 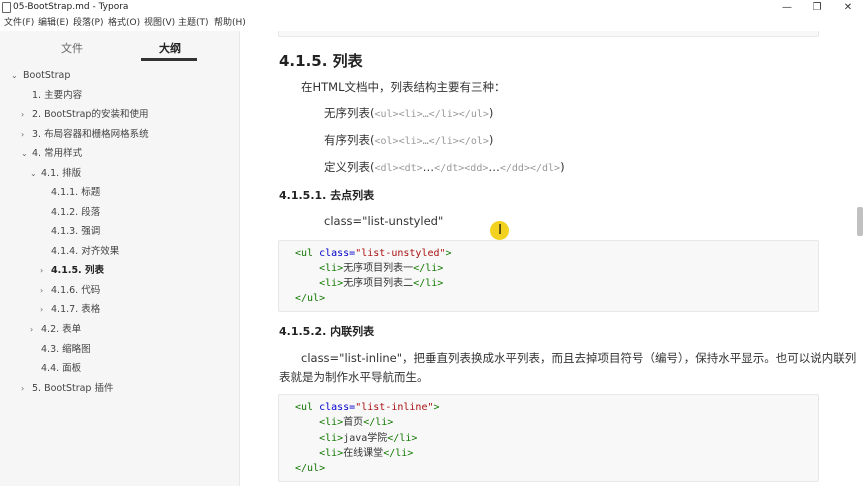 What do you see at coordinates (57, 153) in the screenshot?
I see `outline-item: 4. 常用样式` at bounding box center [57, 153].